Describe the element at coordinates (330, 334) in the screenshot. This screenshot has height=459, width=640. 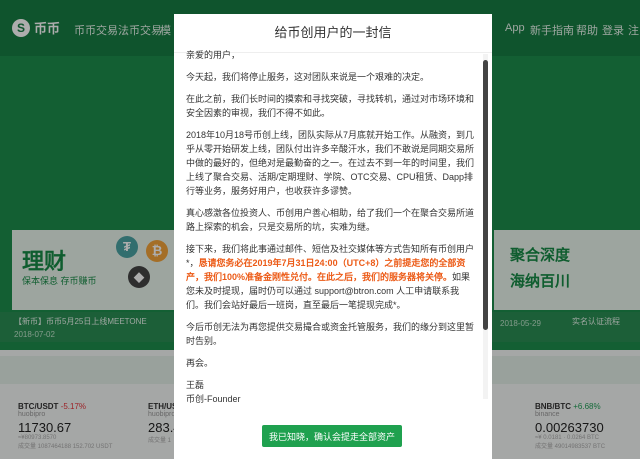
I see `letter-paragraph: 今后币创无法为再您提供交易撮合或资金托管服务，我们的缘分到这里暂时告别。` at that location.